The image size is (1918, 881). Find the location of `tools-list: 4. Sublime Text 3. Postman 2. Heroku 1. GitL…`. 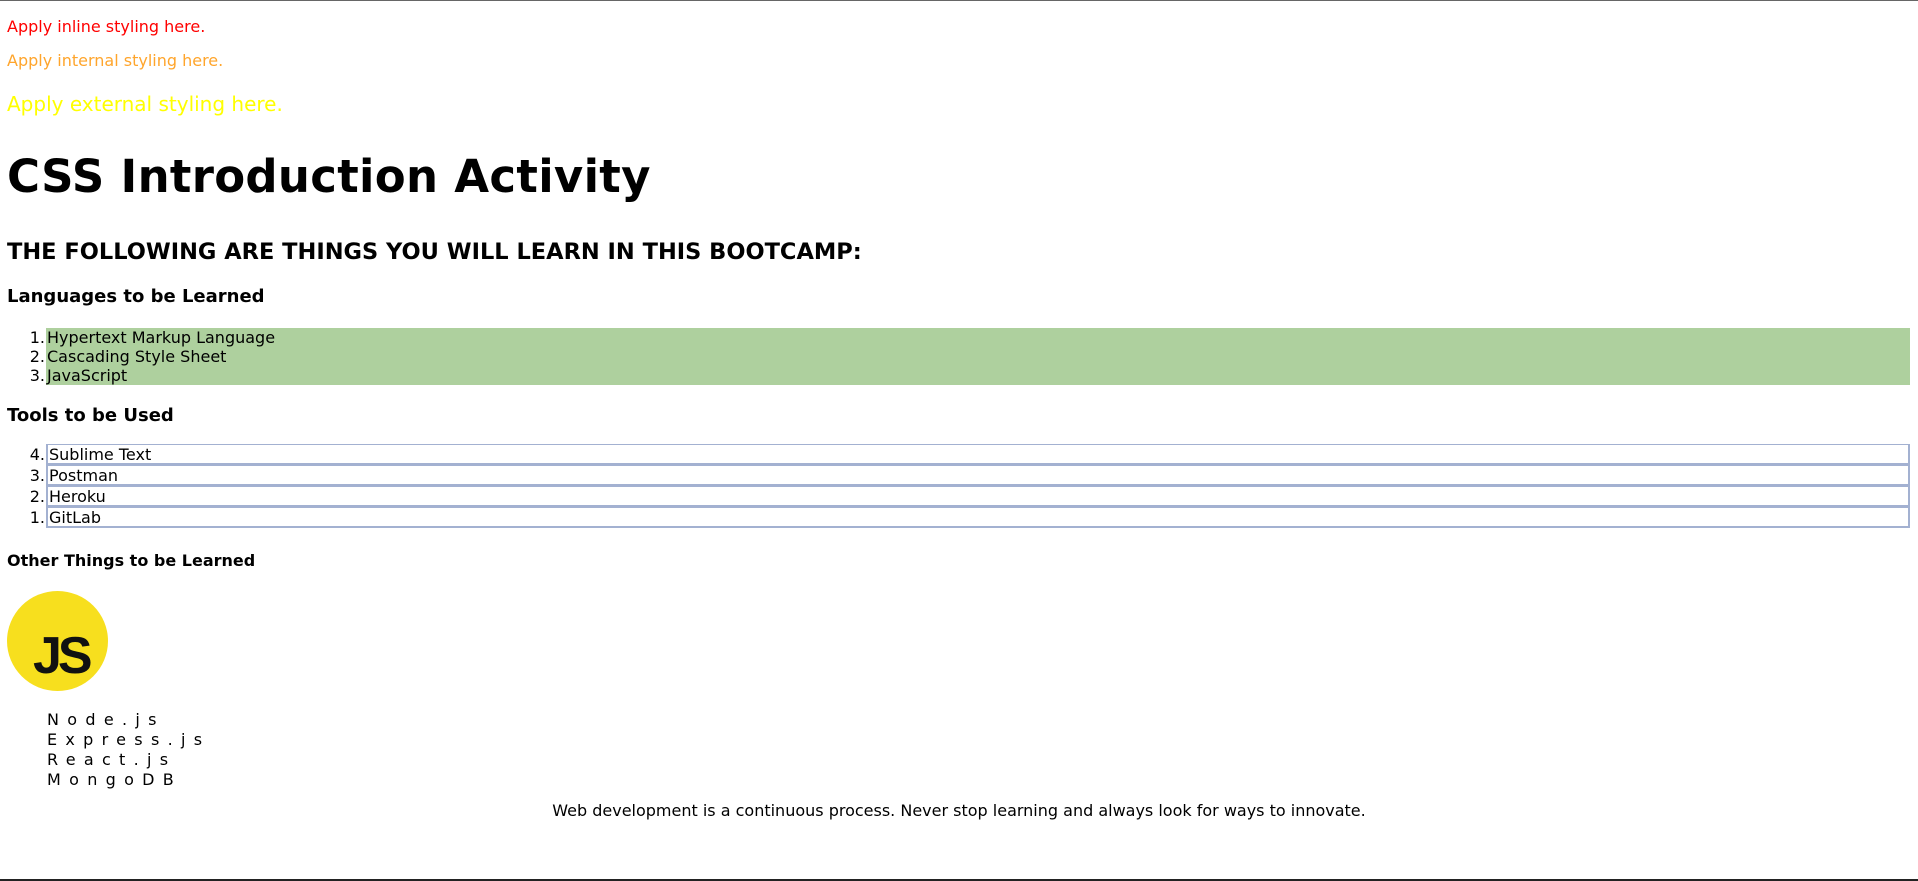

tools-list: 4. Sublime Text 3. Postman 2. Heroku 1. GitL… is located at coordinates (955, 486).